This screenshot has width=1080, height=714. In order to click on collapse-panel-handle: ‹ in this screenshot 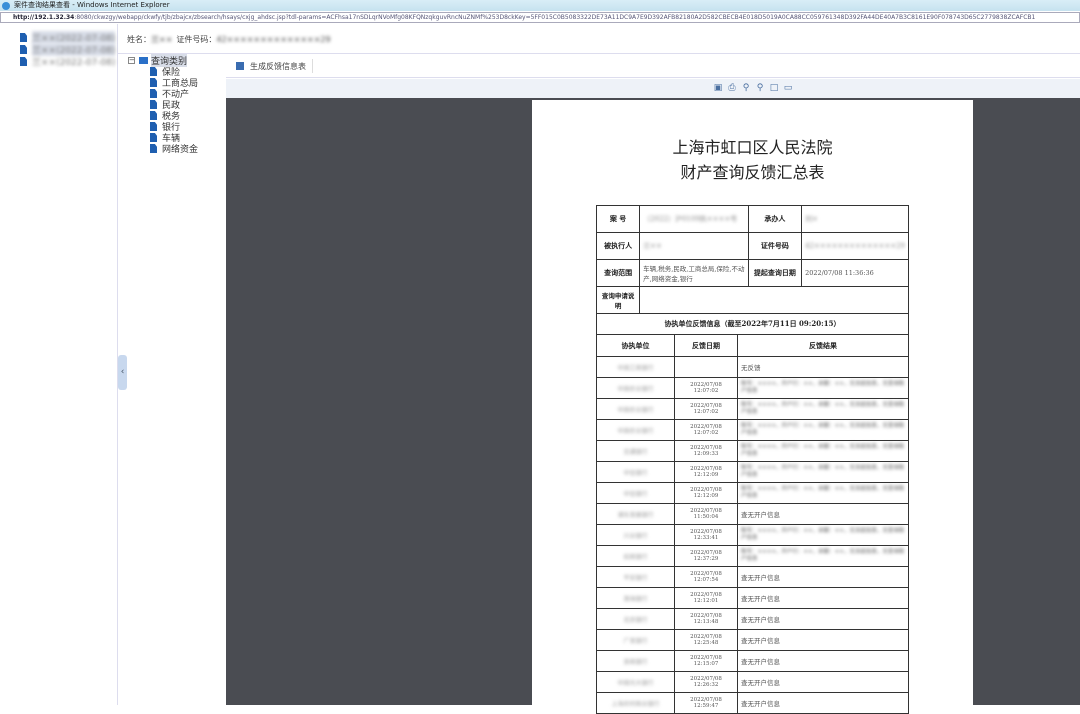, I will do `click(122, 372)`.